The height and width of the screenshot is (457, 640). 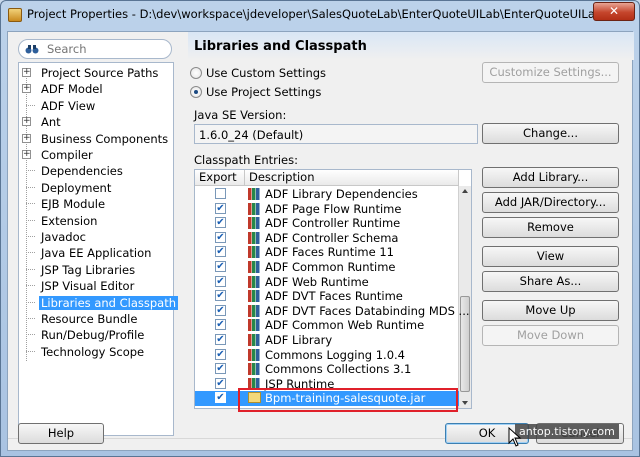 I want to click on tree-item: Extension, so click(x=96, y=221).